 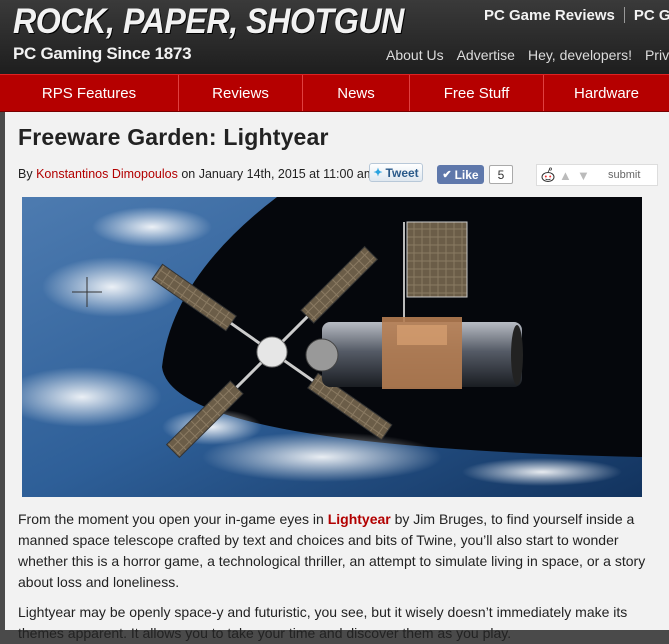 I want to click on byline-date: on January 14th, 2015 at 11:00 am., so click(x=279, y=174).